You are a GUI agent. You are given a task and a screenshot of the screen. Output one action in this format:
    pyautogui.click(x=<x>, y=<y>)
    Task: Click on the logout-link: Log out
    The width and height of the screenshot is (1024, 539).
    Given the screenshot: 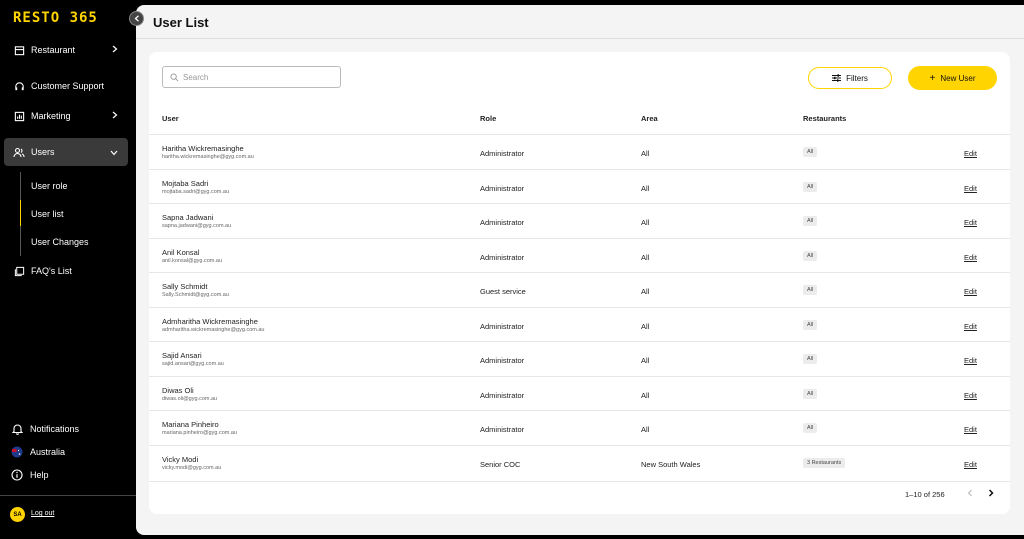 What is the action you would take?
    pyautogui.click(x=42, y=513)
    